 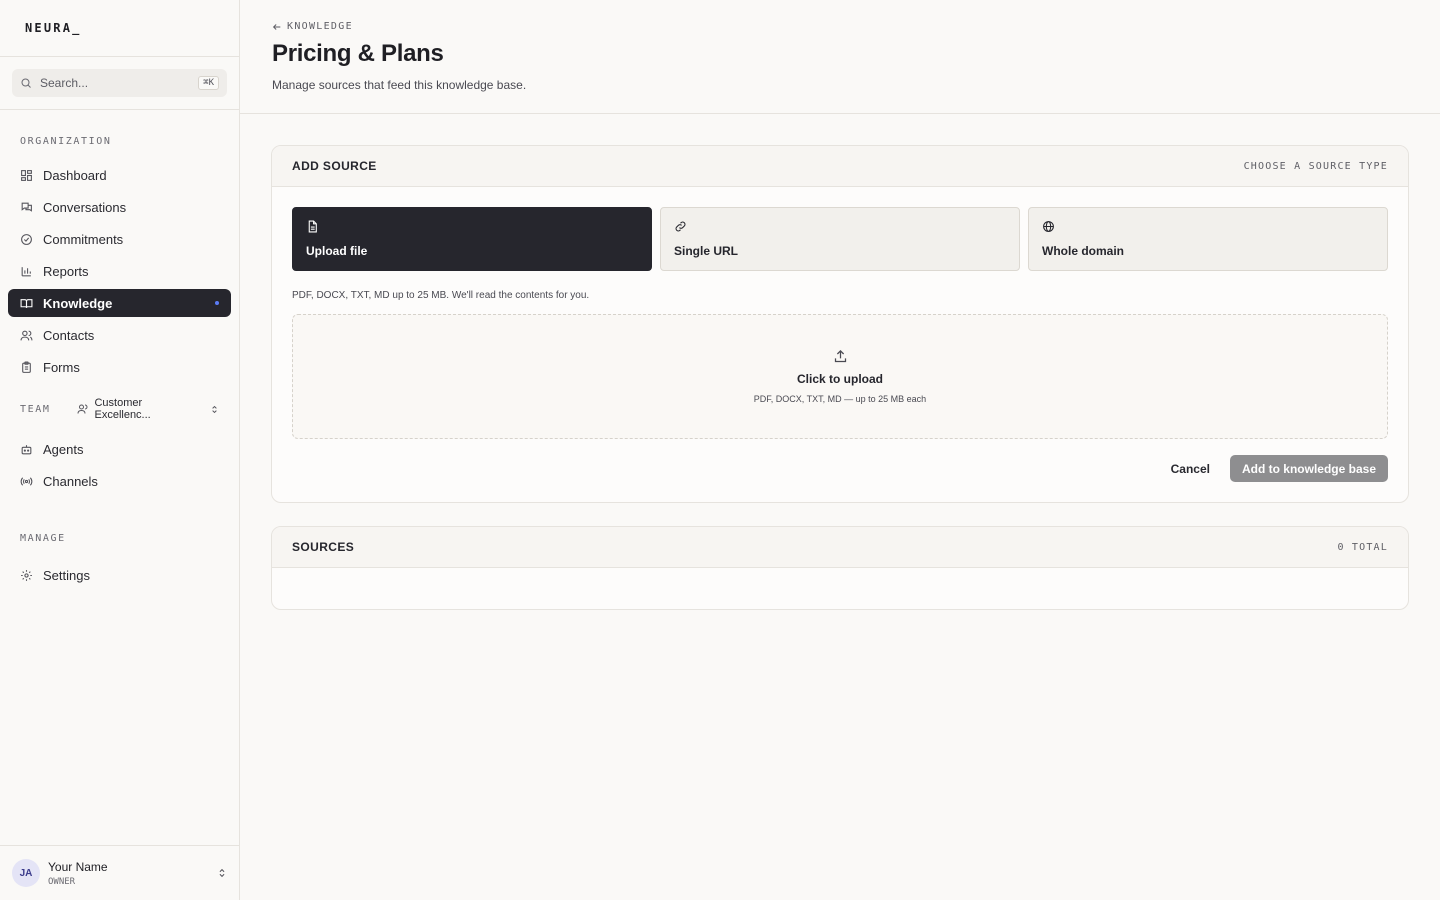 What do you see at coordinates (70, 481) in the screenshot?
I see `sidebar-item-label: Channels` at bounding box center [70, 481].